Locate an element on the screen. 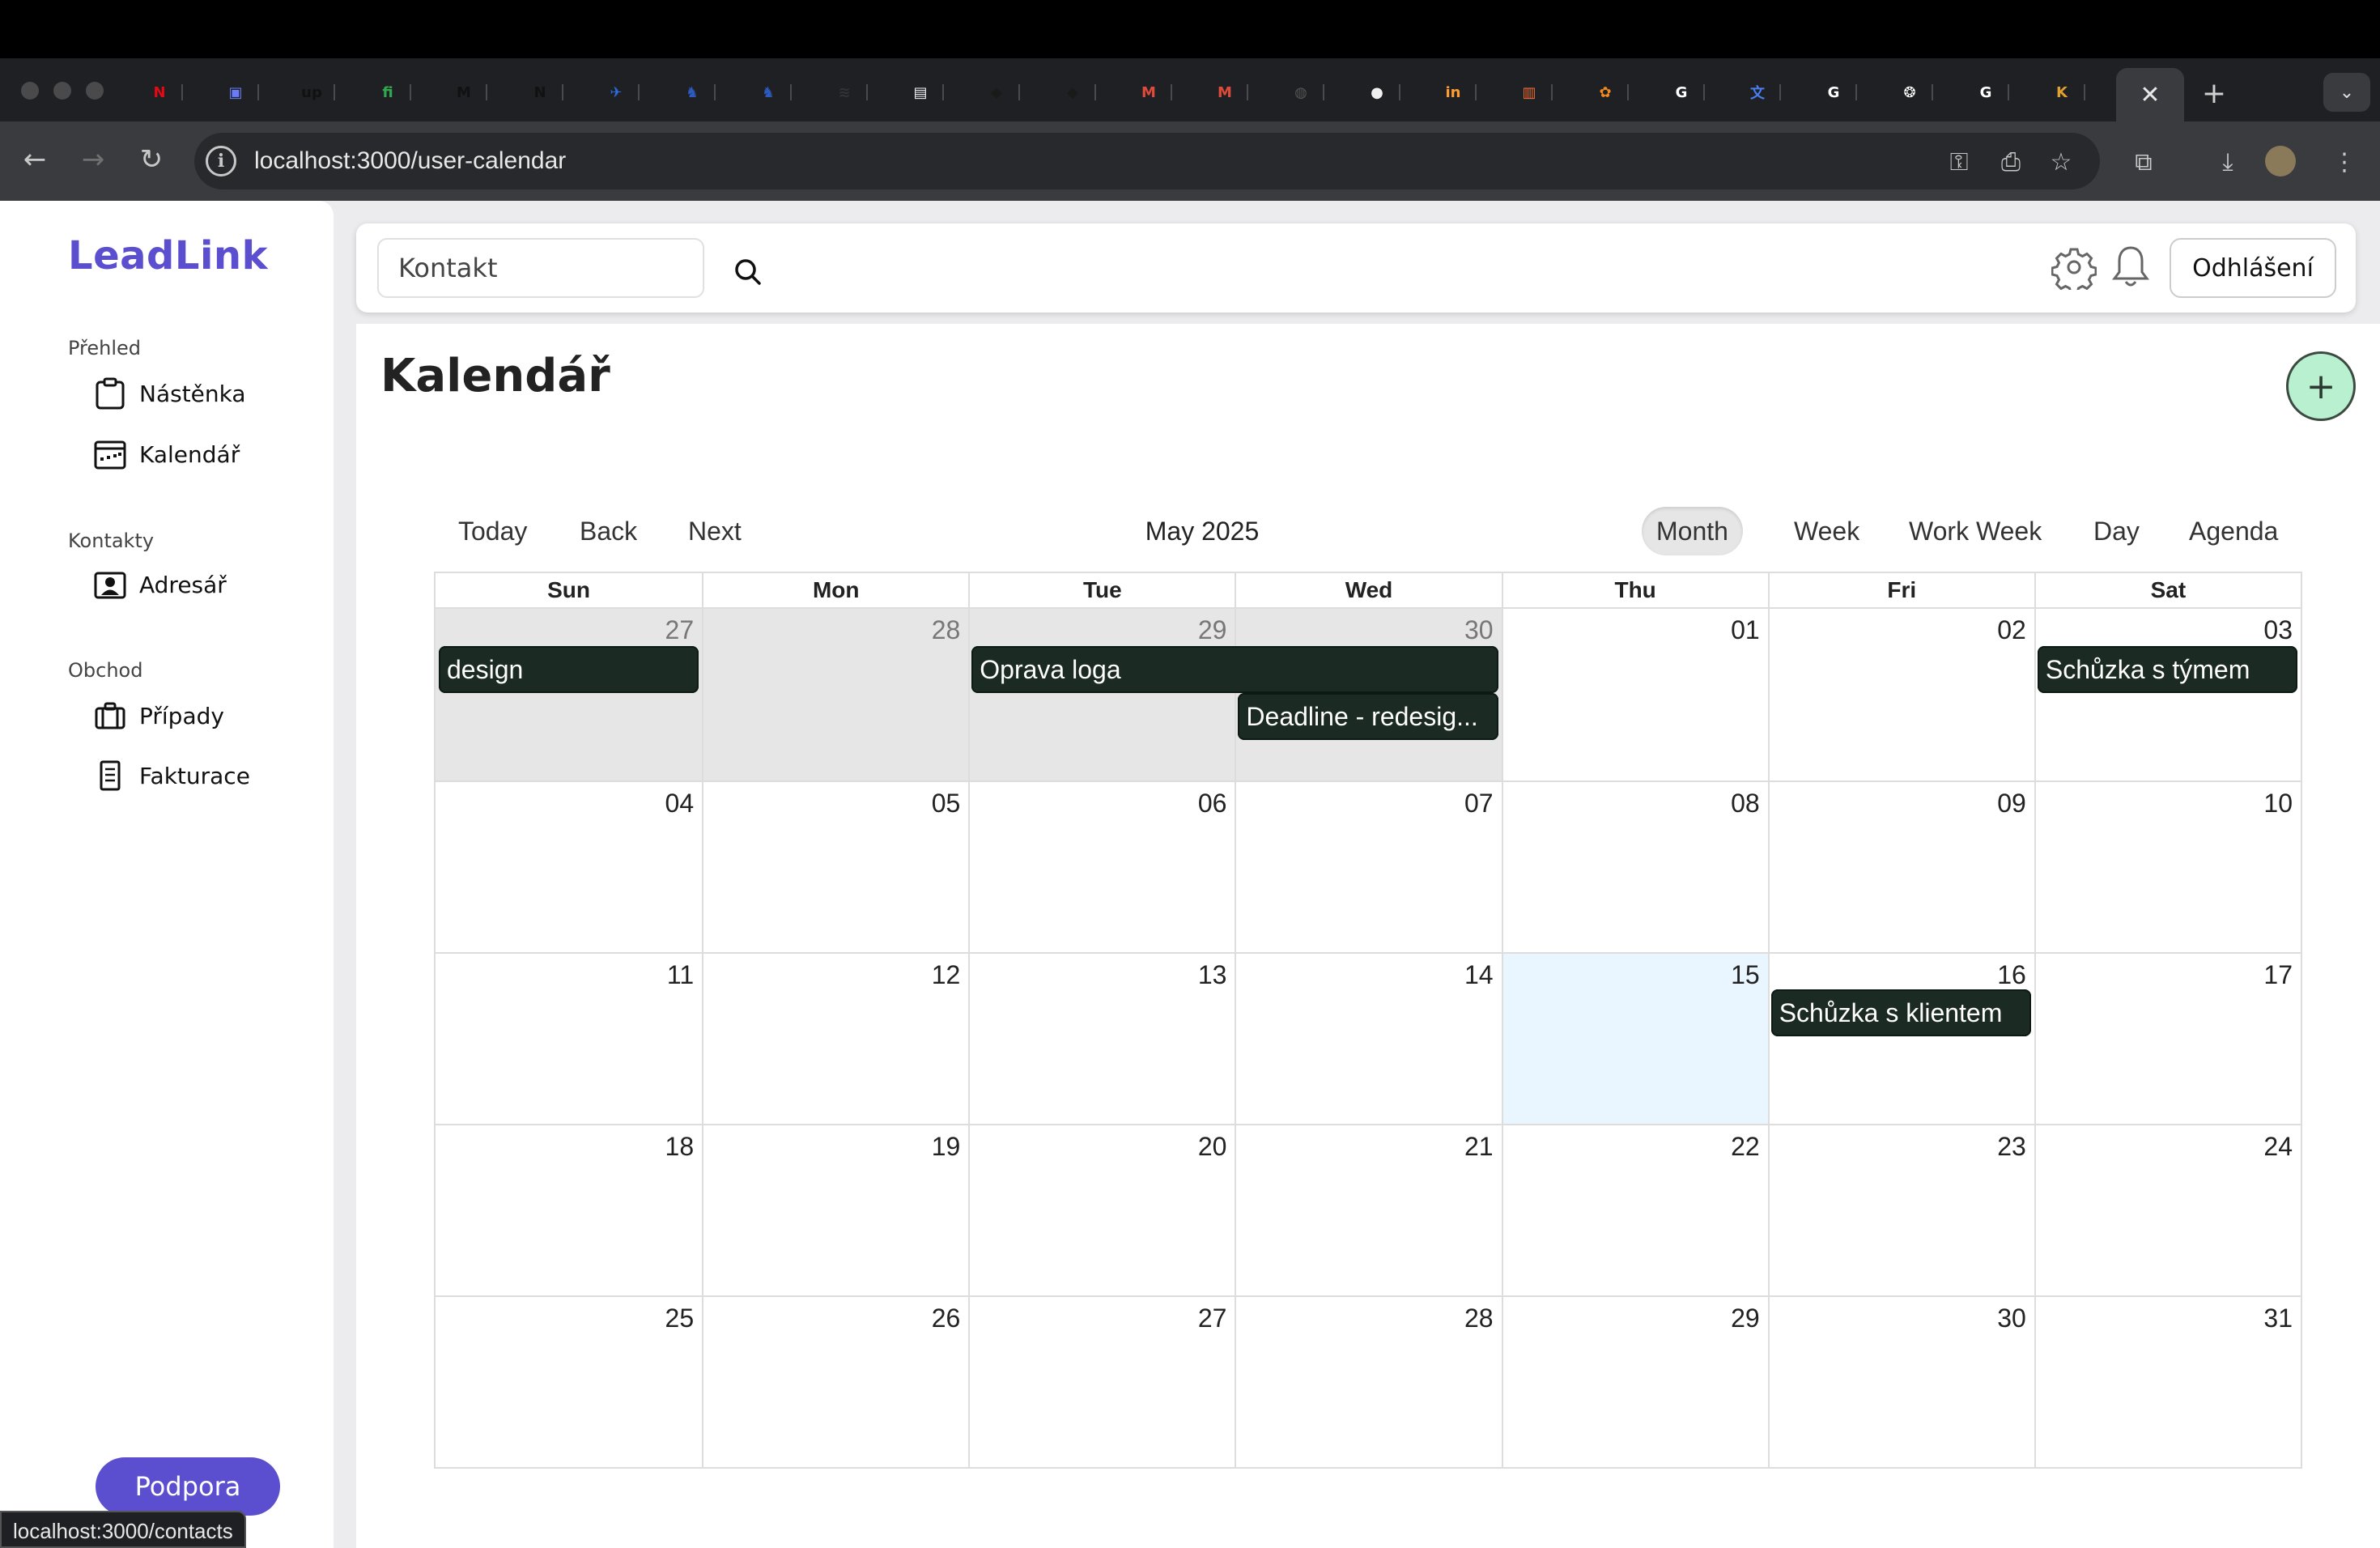 The image size is (2380, 1548). browser-tab: ▥ is located at coordinates (1535, 92).